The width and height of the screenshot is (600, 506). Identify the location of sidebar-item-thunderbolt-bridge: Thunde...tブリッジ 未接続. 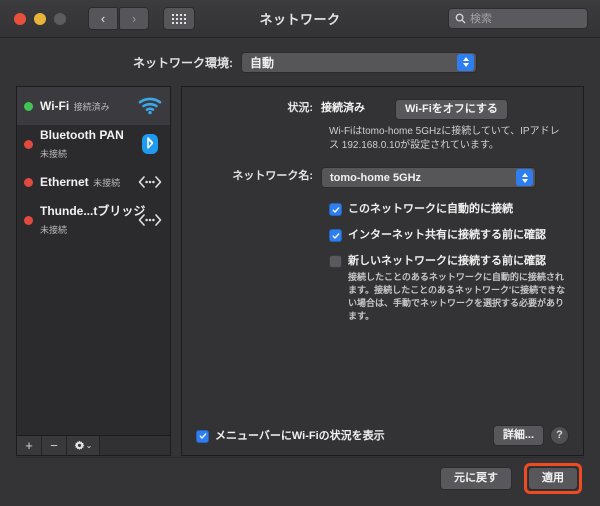
(93, 220).